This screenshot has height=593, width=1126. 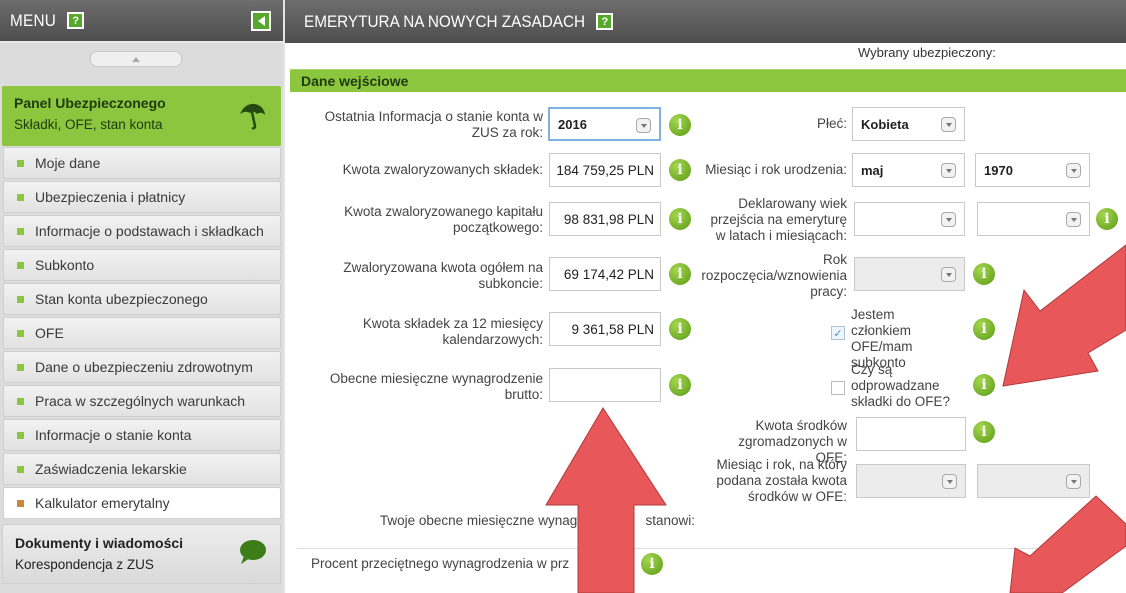 What do you see at coordinates (605, 385) in the screenshot?
I see `salary-input` at bounding box center [605, 385].